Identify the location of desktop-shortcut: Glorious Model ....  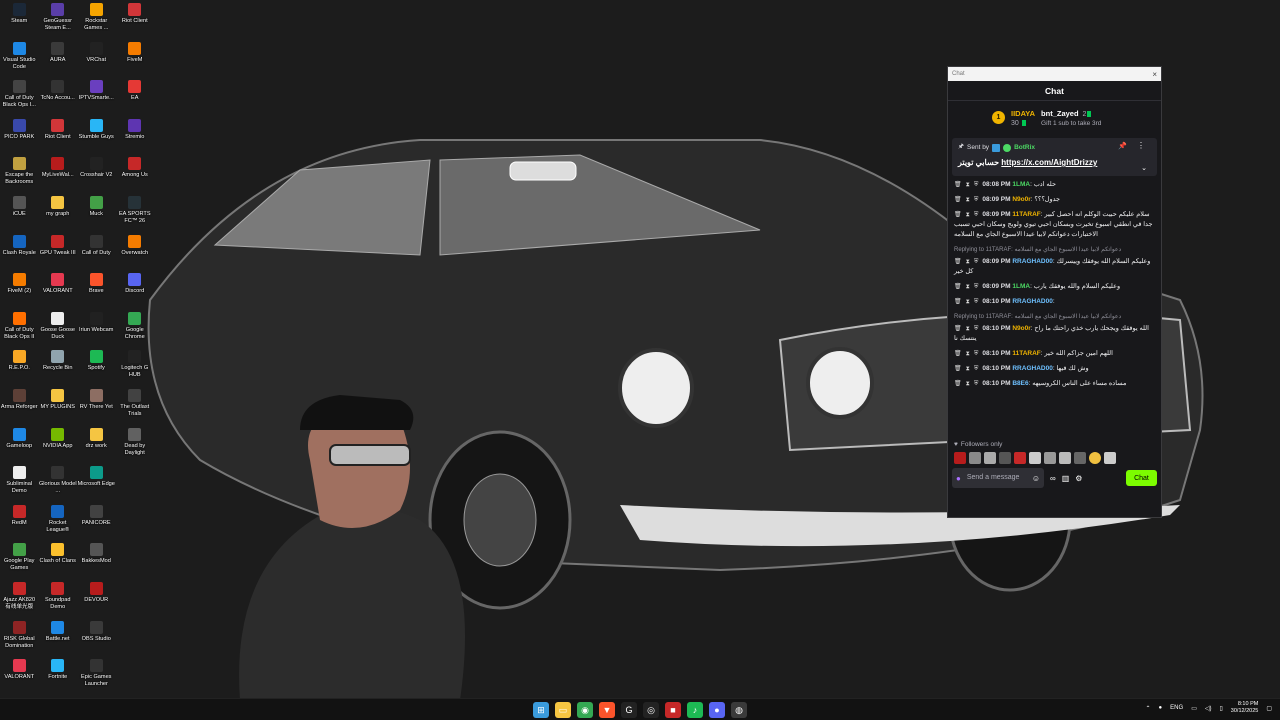
(58, 482).